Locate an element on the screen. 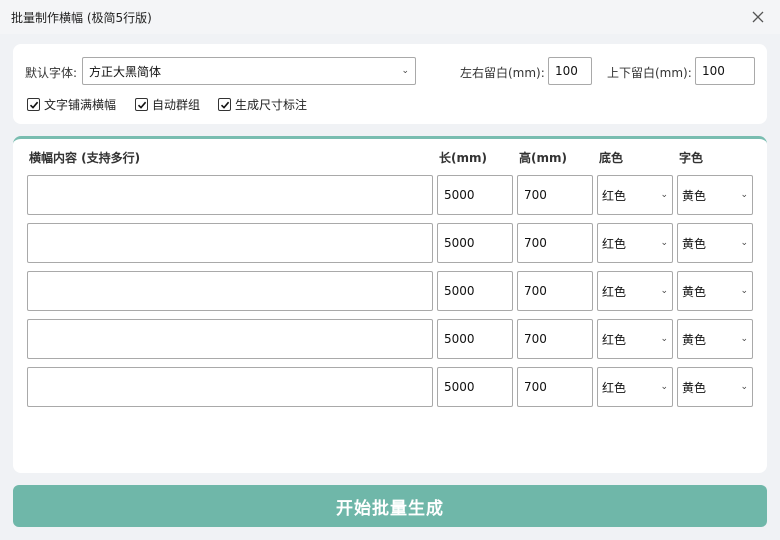  row-1-bg-select: 红色 ⌄ is located at coordinates (635, 195).